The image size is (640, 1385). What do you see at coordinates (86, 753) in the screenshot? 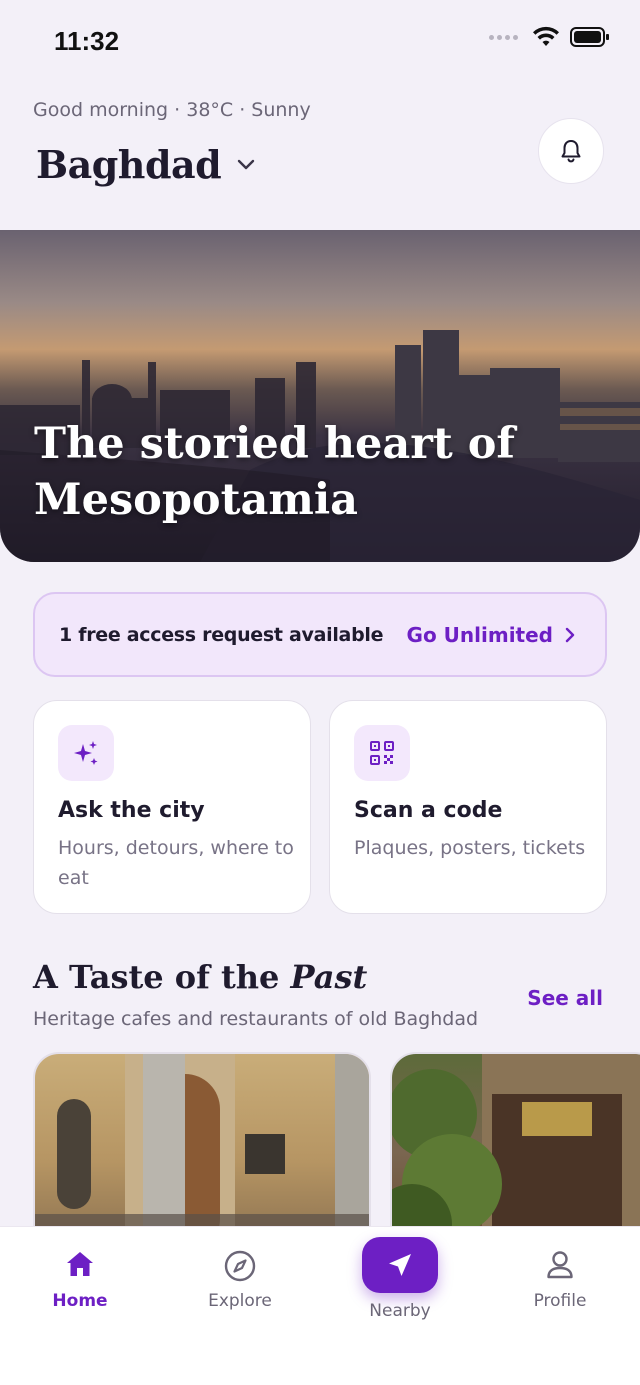
I see `sparkles-icon` at bounding box center [86, 753].